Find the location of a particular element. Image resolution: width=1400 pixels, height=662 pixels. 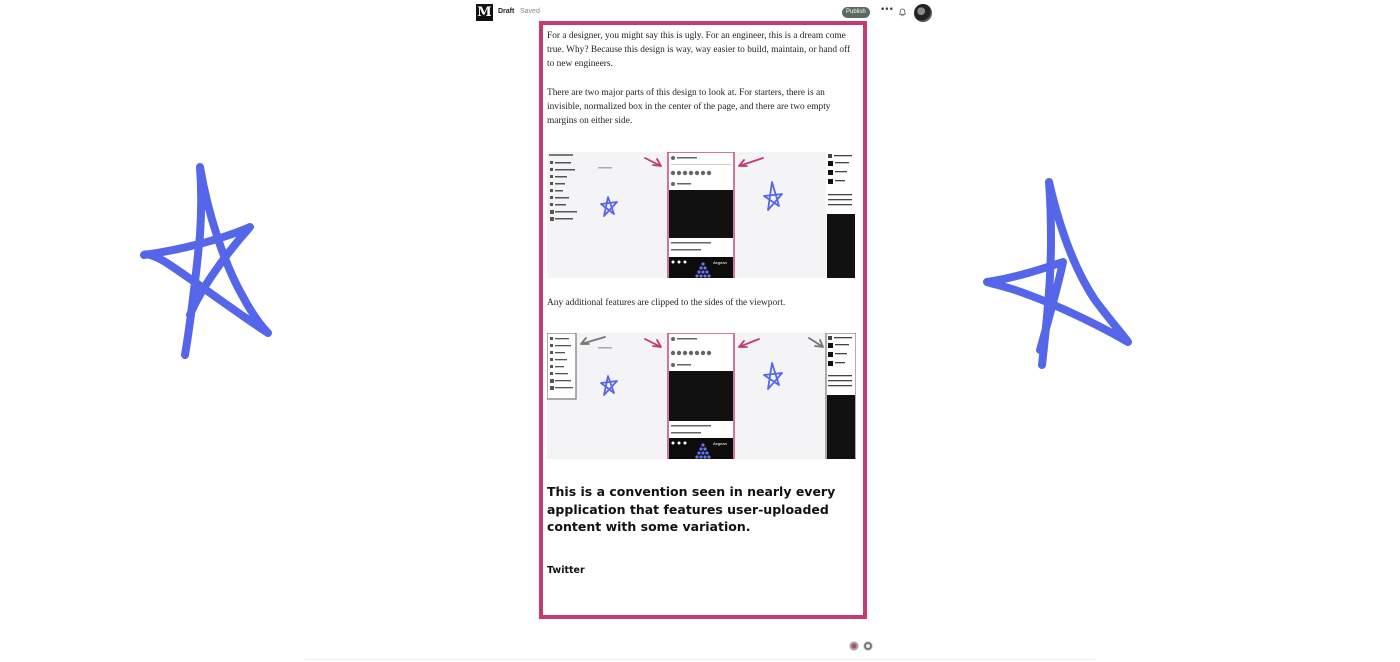

hand-drawn-star-right is located at coordinates (1057, 273).